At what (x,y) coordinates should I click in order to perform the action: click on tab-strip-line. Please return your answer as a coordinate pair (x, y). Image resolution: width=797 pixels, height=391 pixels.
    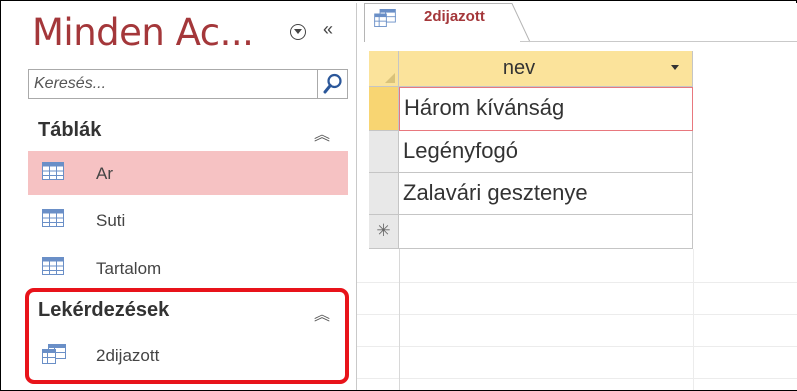
    Looking at the image, I should click on (658, 41).